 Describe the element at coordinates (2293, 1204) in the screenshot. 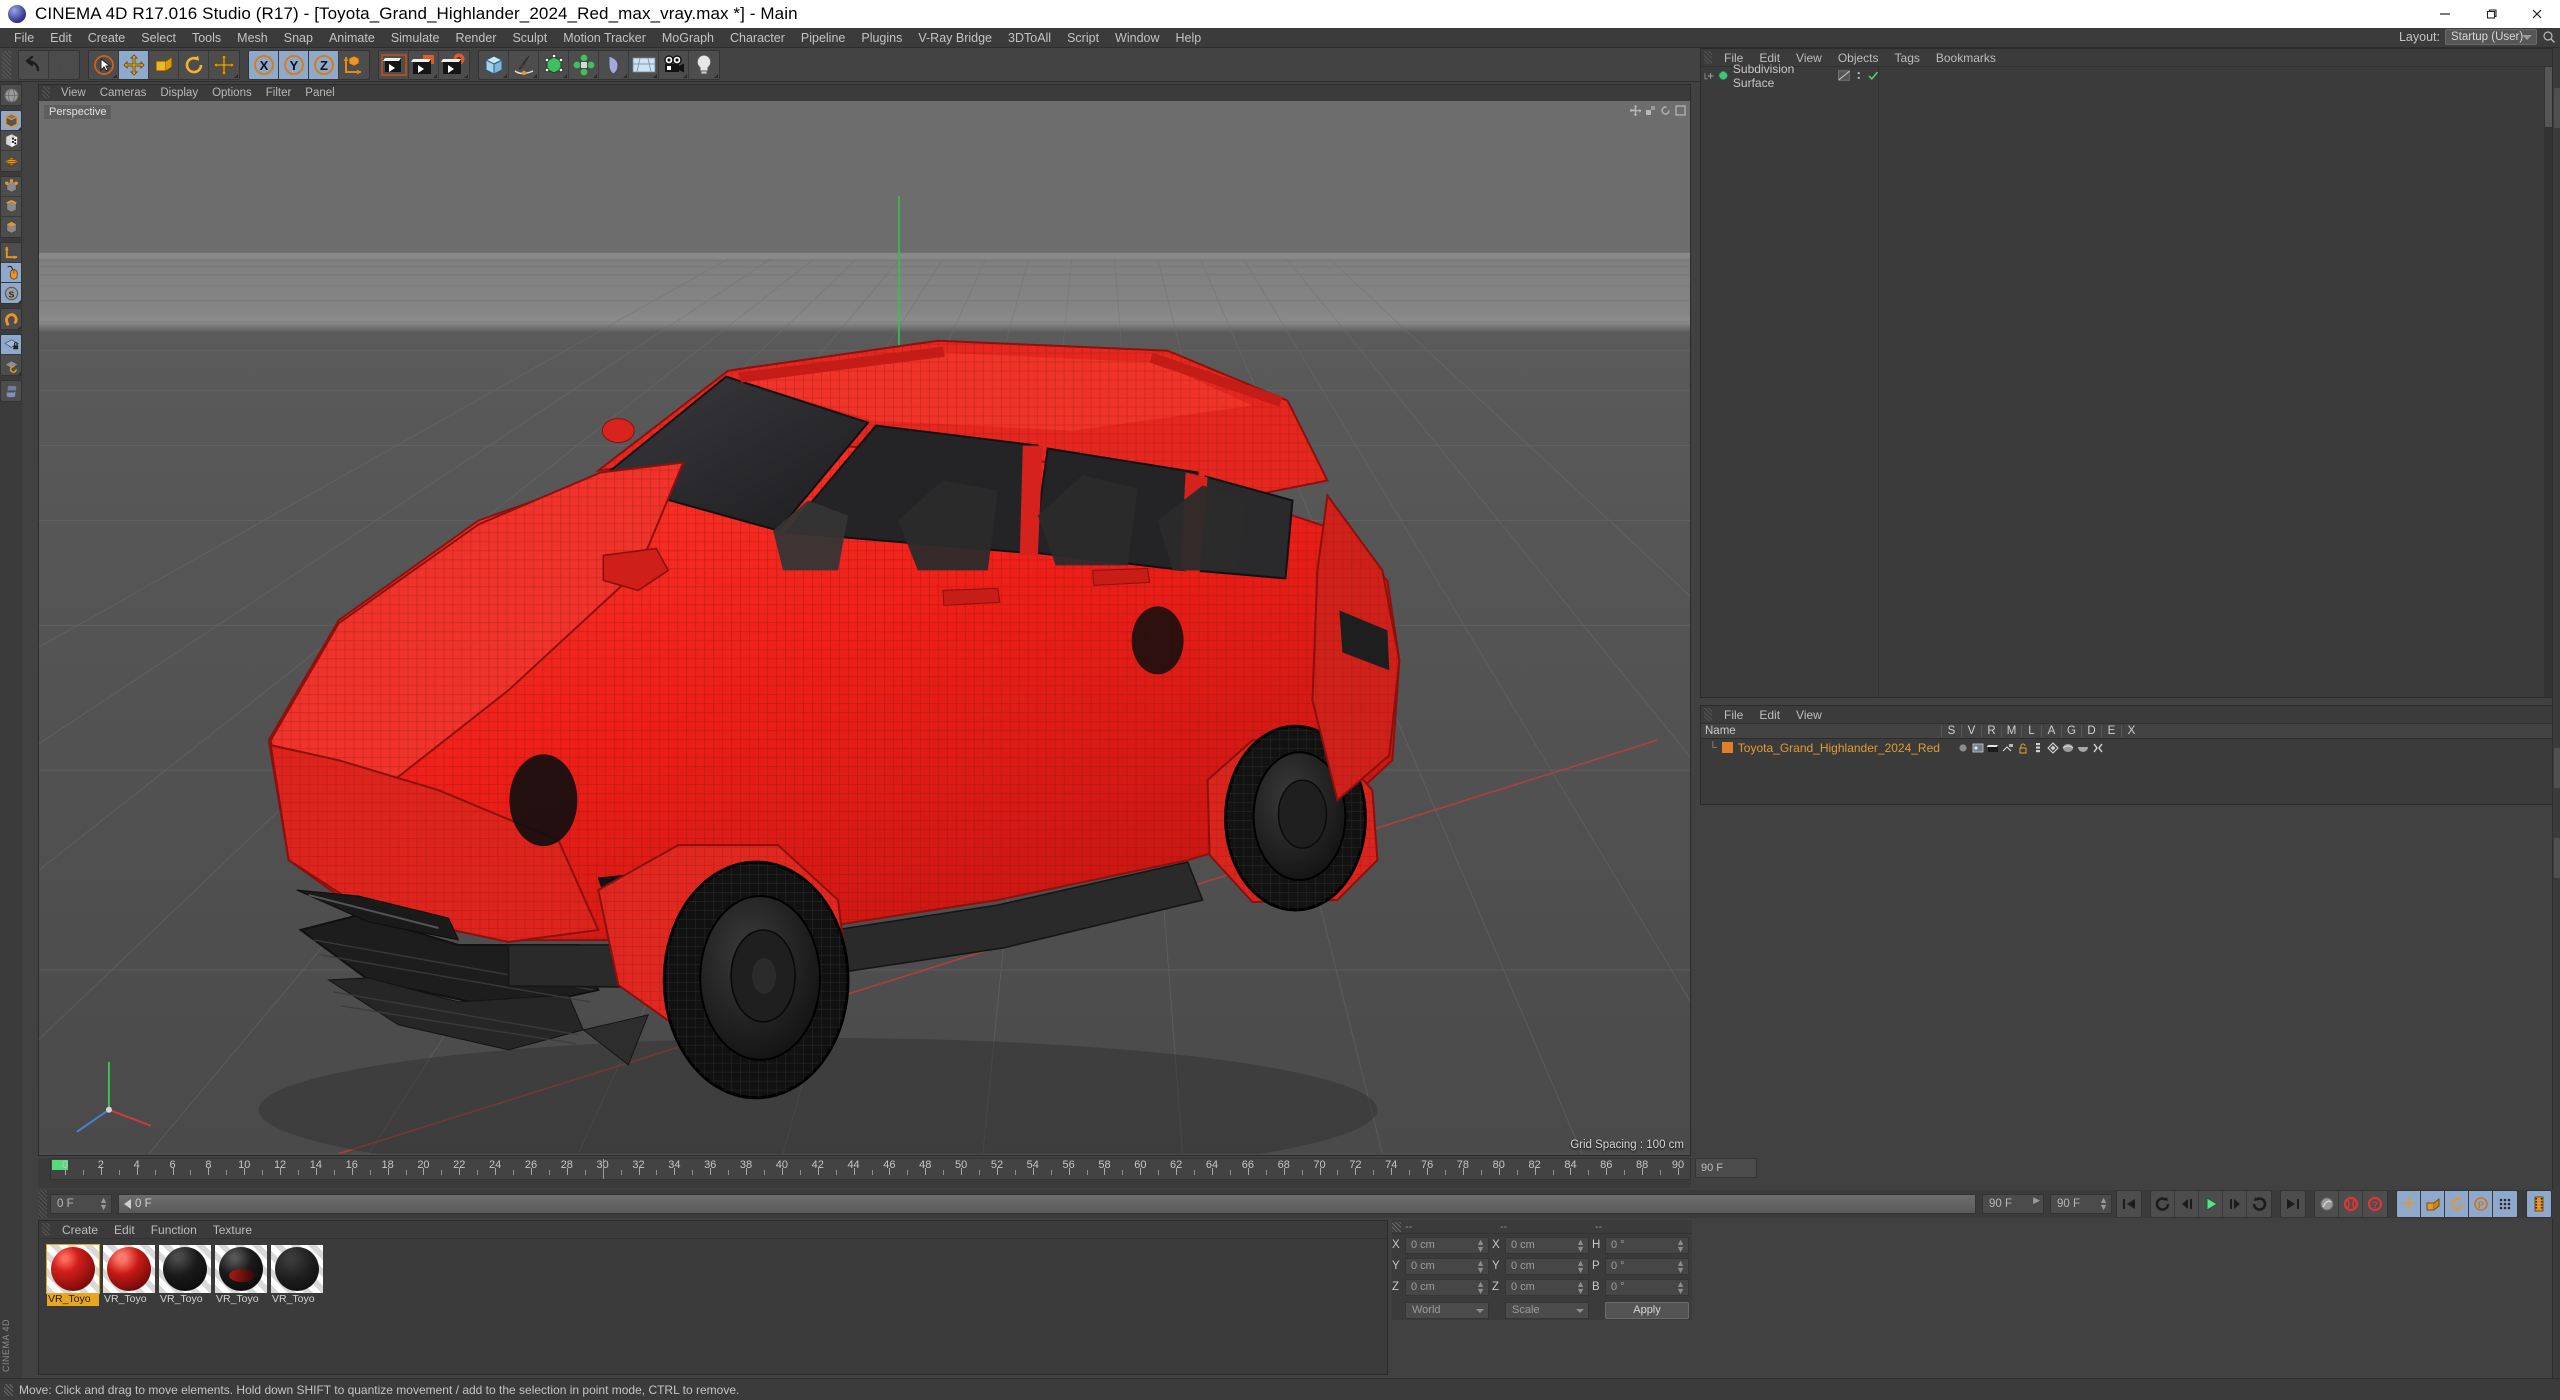

I see `go-to-end-button` at that location.